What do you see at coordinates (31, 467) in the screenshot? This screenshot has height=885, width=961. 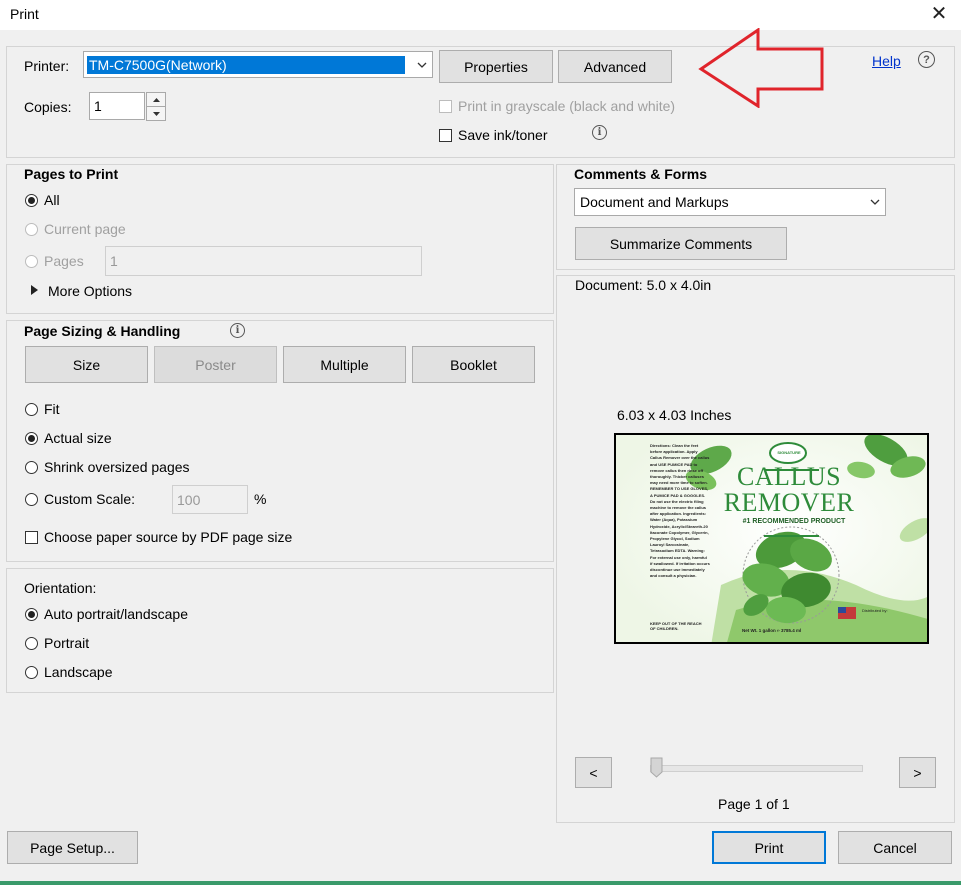 I see `shrink-radio` at bounding box center [31, 467].